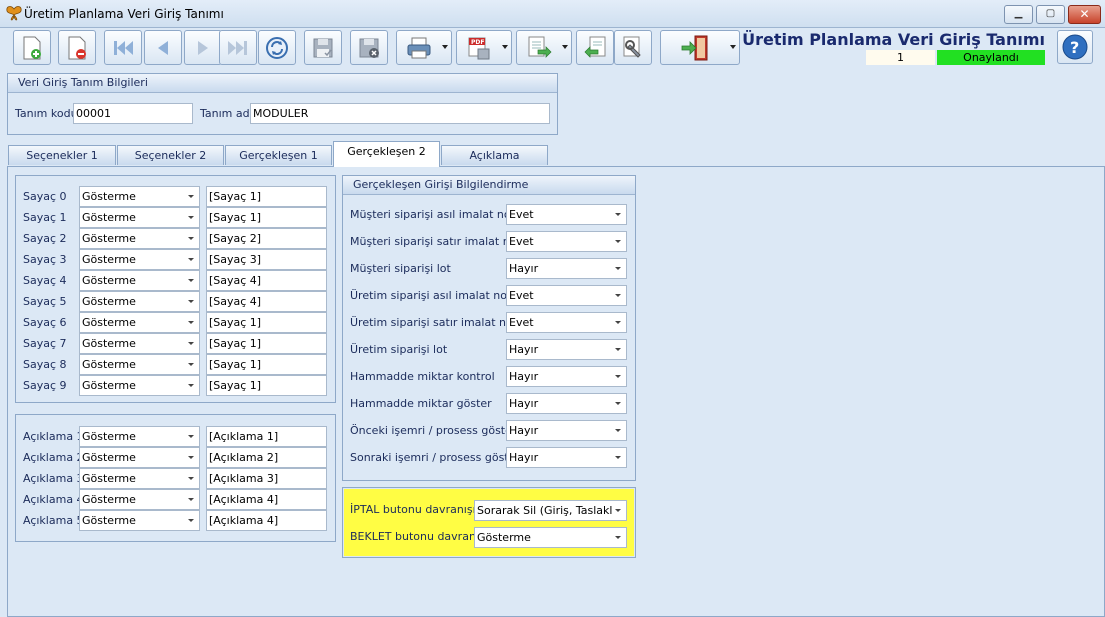 The width and height of the screenshot is (1105, 617). Describe the element at coordinates (1084, 14) in the screenshot. I see `close-button: ✕` at that location.